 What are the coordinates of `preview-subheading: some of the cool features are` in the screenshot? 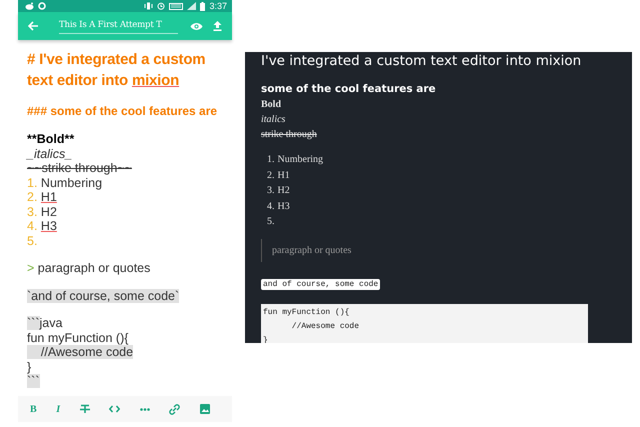 It's located at (349, 89).